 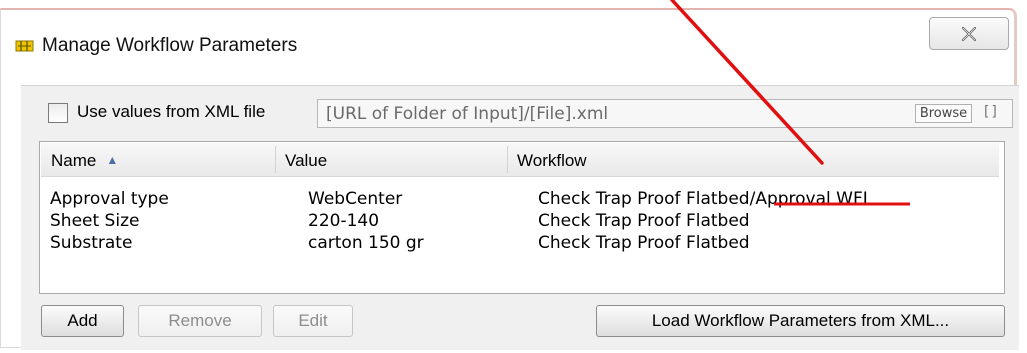 What do you see at coordinates (200, 321) in the screenshot?
I see `remove-button: Remove` at bounding box center [200, 321].